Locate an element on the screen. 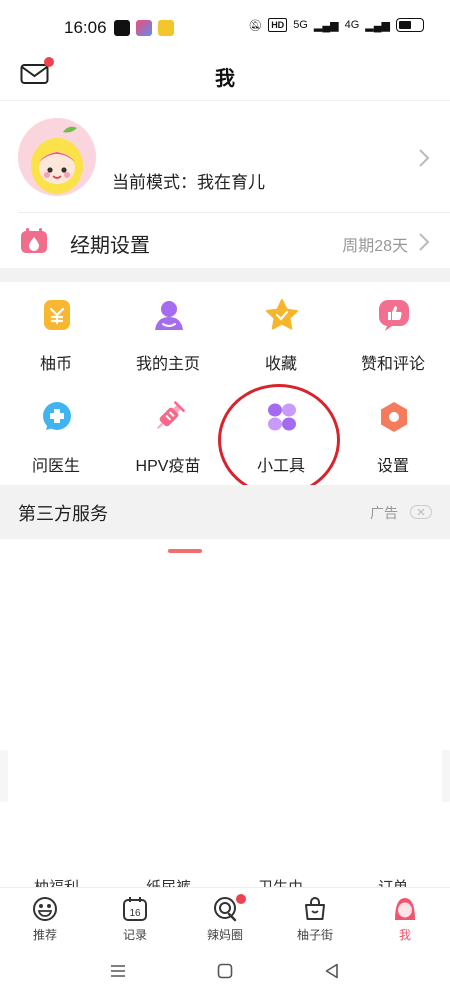  circle-icon is located at coordinates (225, 909).